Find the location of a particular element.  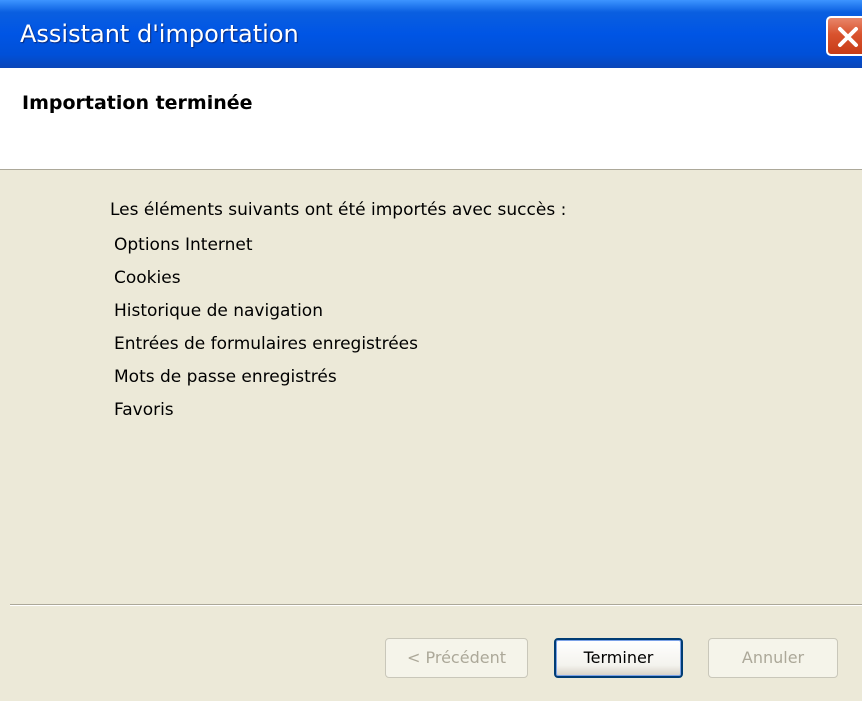

list-item: Favoris is located at coordinates (144, 410).